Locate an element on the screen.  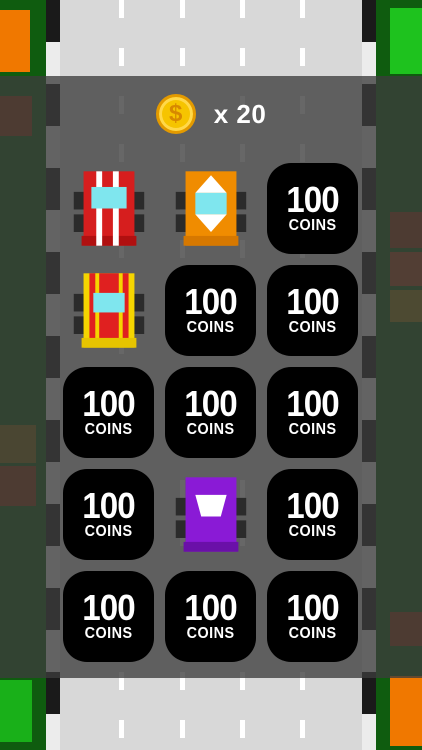
left-block-orange is located at coordinates (15, 41).